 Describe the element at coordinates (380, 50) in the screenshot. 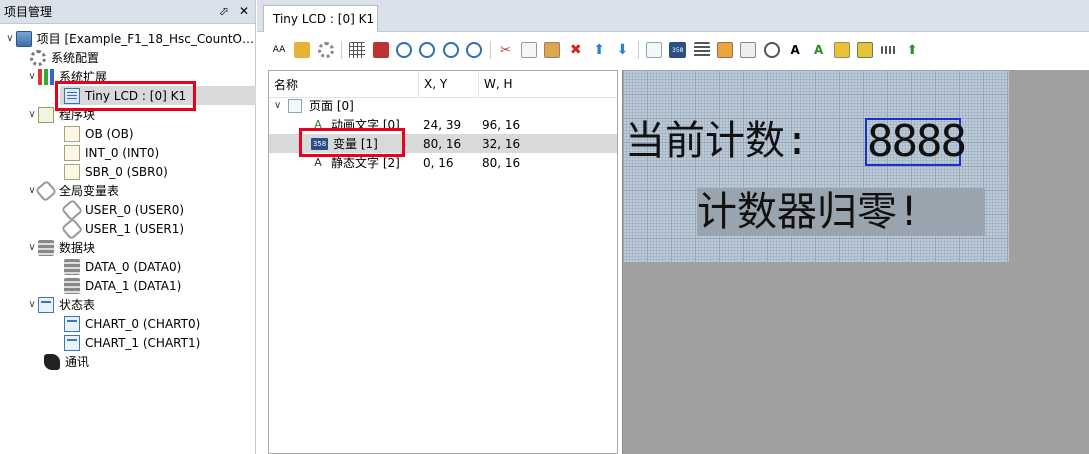

I see `snap-grid-icon` at that location.